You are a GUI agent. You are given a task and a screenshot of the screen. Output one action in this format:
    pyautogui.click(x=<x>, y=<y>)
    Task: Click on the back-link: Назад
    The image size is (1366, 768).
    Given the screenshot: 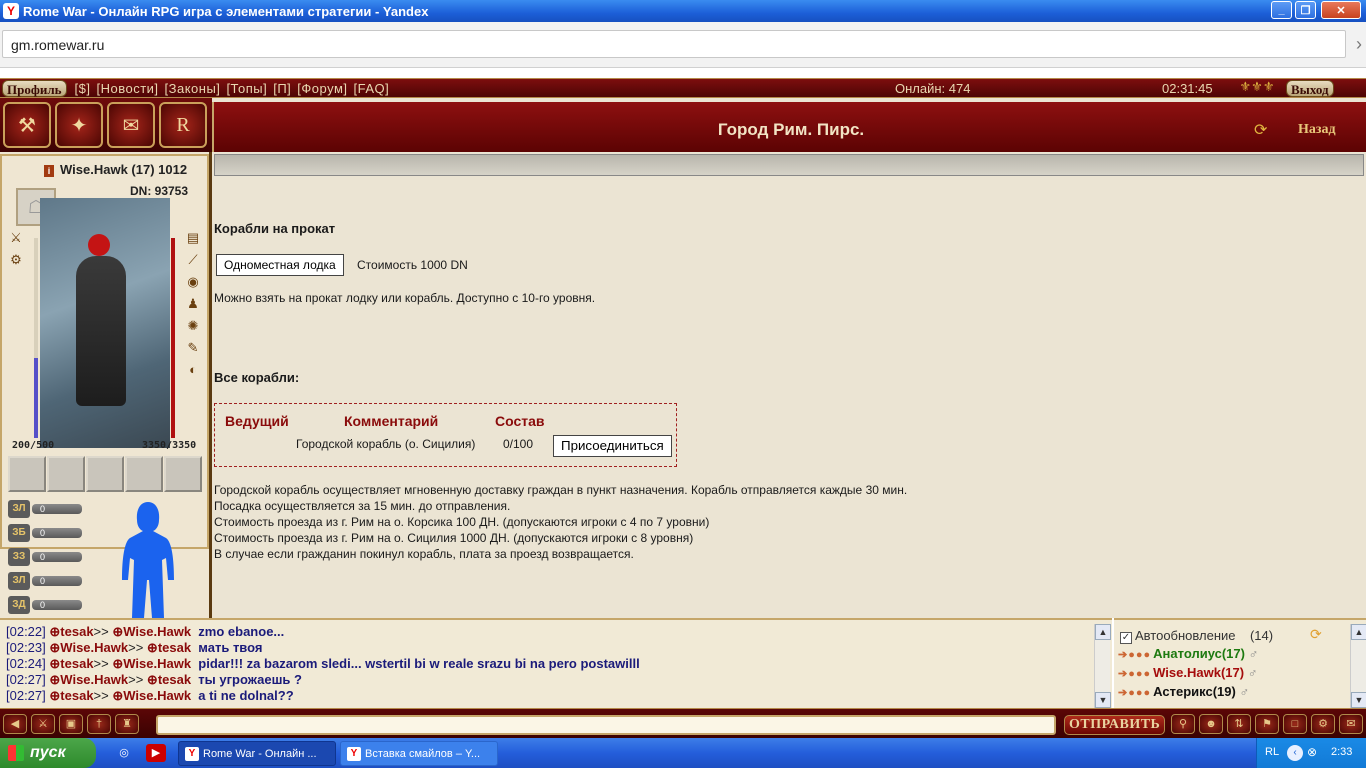 What is the action you would take?
    pyautogui.click(x=1317, y=130)
    